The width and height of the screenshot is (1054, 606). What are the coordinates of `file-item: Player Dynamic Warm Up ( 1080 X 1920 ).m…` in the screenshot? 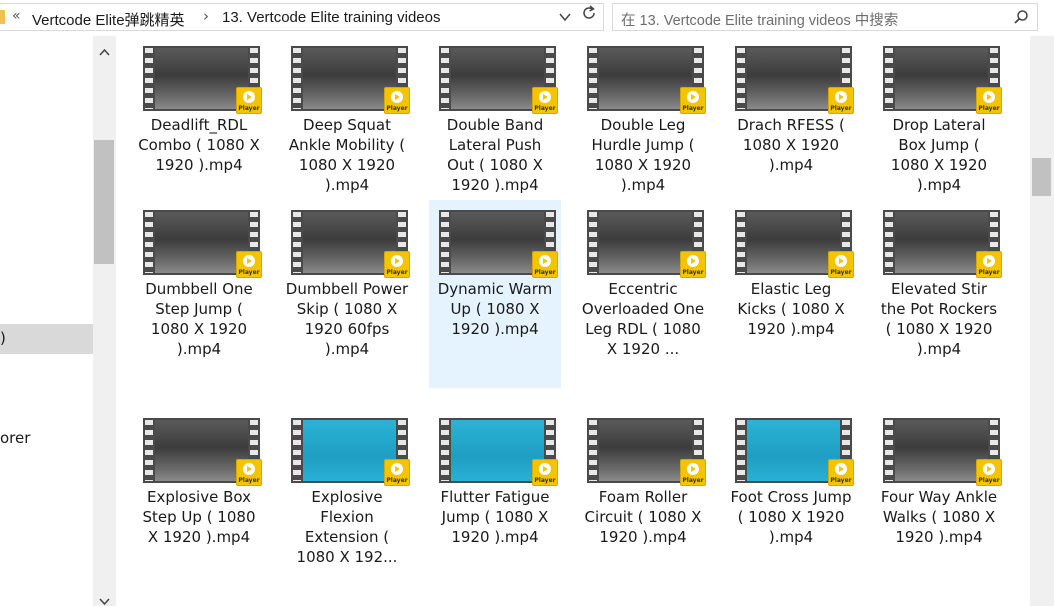 It's located at (495, 294).